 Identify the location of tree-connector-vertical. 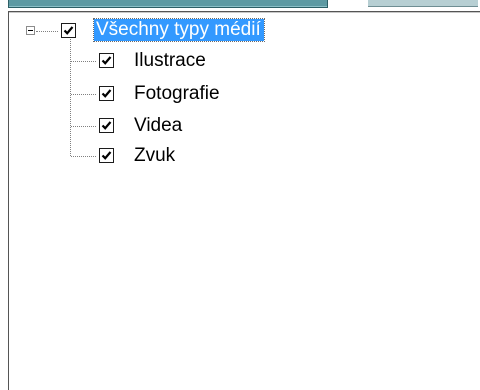
(70, 97).